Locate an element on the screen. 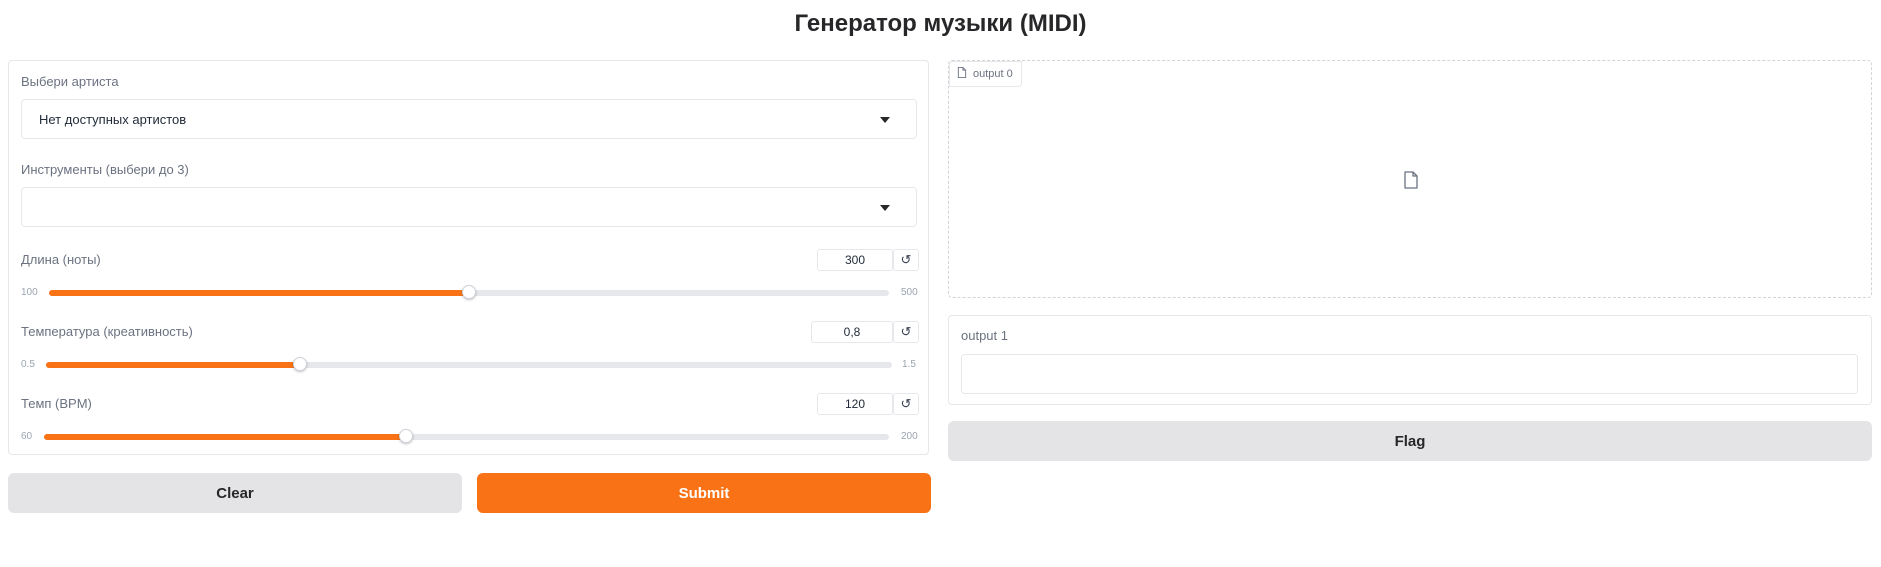 This screenshot has height=567, width=1881. length-min-label: 100 is located at coordinates (29, 292).